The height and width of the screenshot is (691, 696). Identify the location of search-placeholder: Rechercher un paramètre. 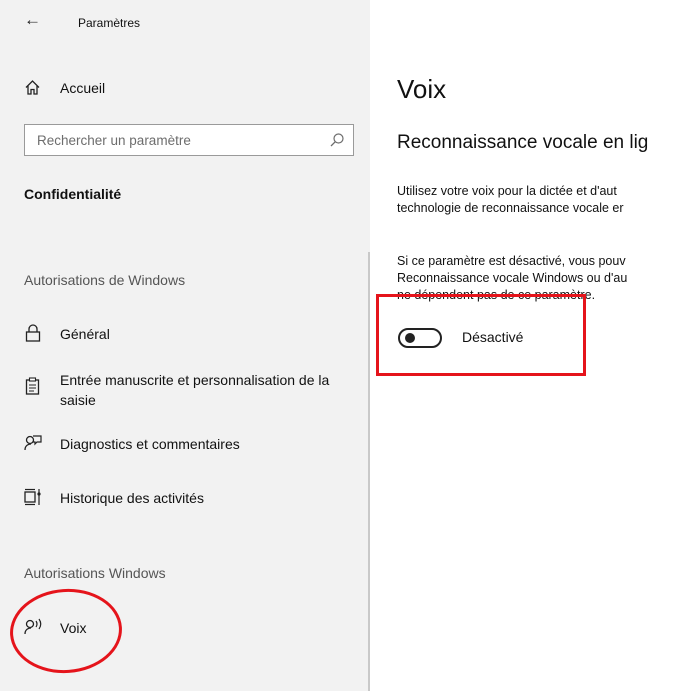
(114, 140).